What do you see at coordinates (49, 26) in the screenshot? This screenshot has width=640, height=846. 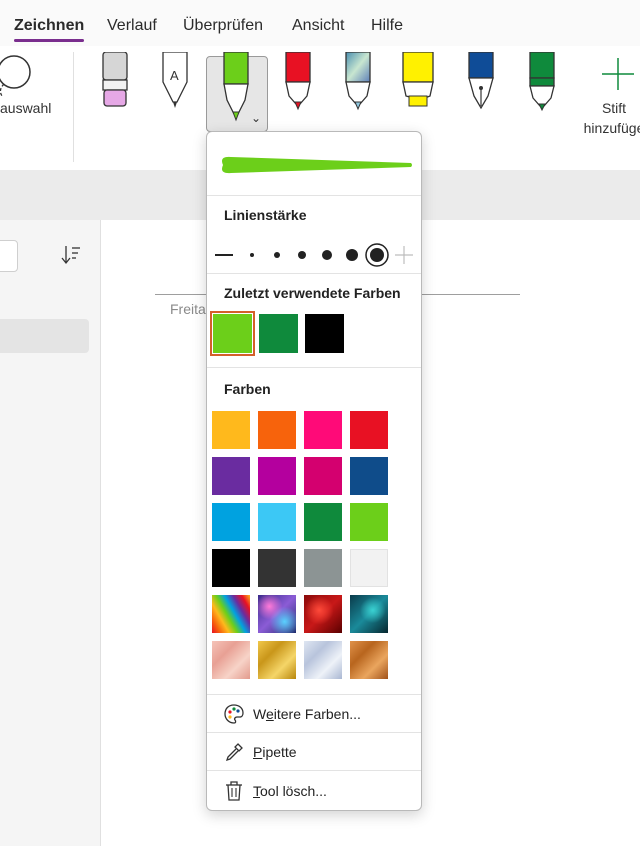 I see `tab-zeichnen: Zeichnen` at bounding box center [49, 26].